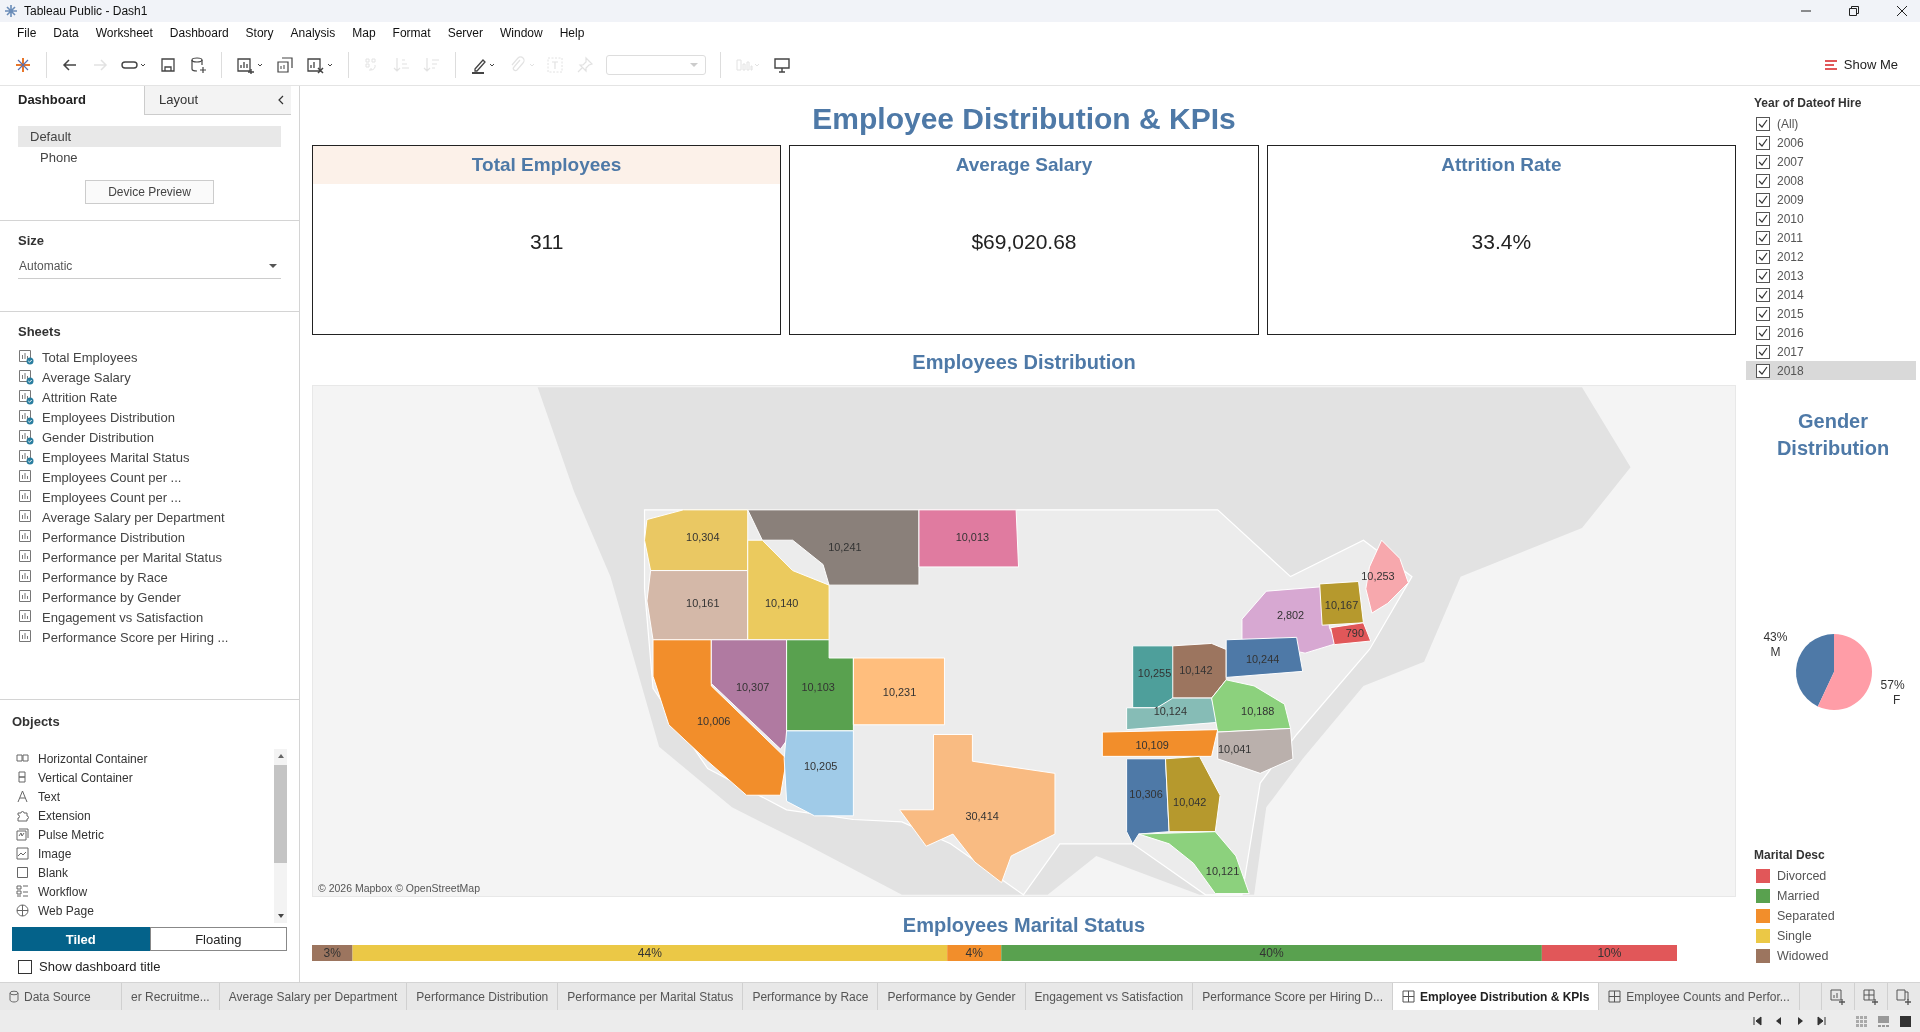 The width and height of the screenshot is (1920, 1032). Describe the element at coordinates (81, 939) in the screenshot. I see `layout-toggle: Tiled` at that location.